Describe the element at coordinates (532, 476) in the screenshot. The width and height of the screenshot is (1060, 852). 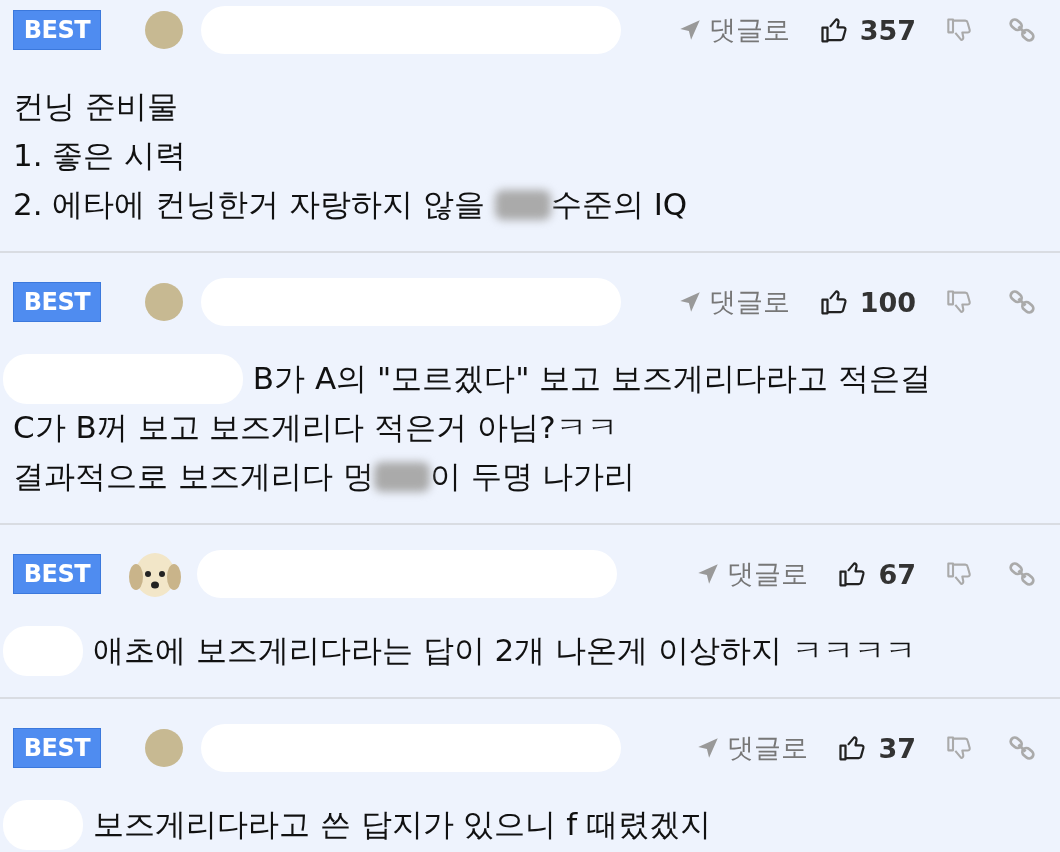
I see `comment-text: 이 두명 나가리` at that location.